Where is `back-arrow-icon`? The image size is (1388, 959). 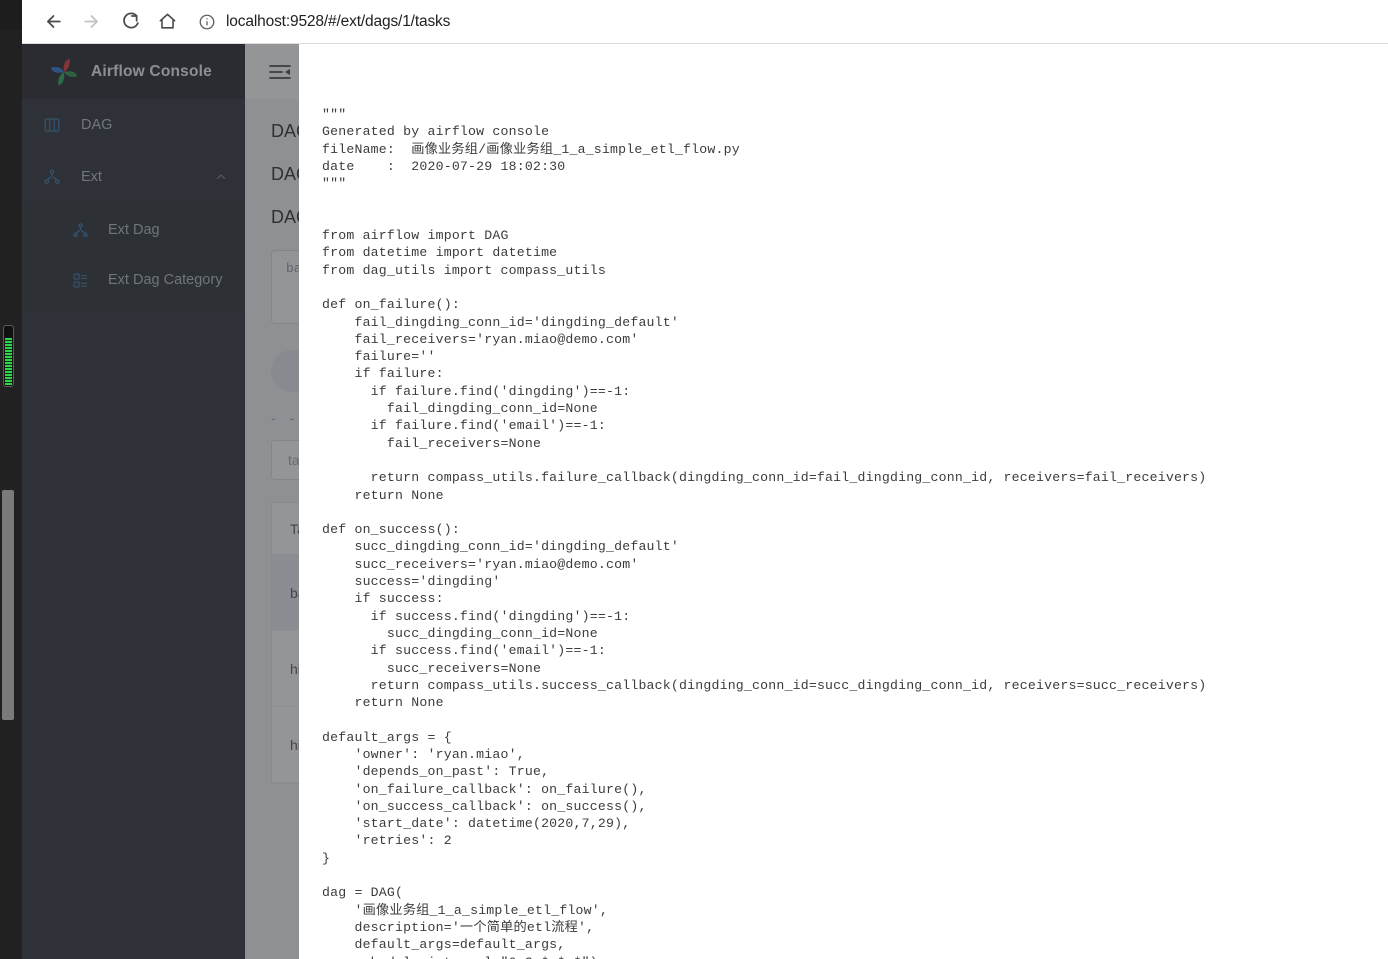 back-arrow-icon is located at coordinates (53, 21).